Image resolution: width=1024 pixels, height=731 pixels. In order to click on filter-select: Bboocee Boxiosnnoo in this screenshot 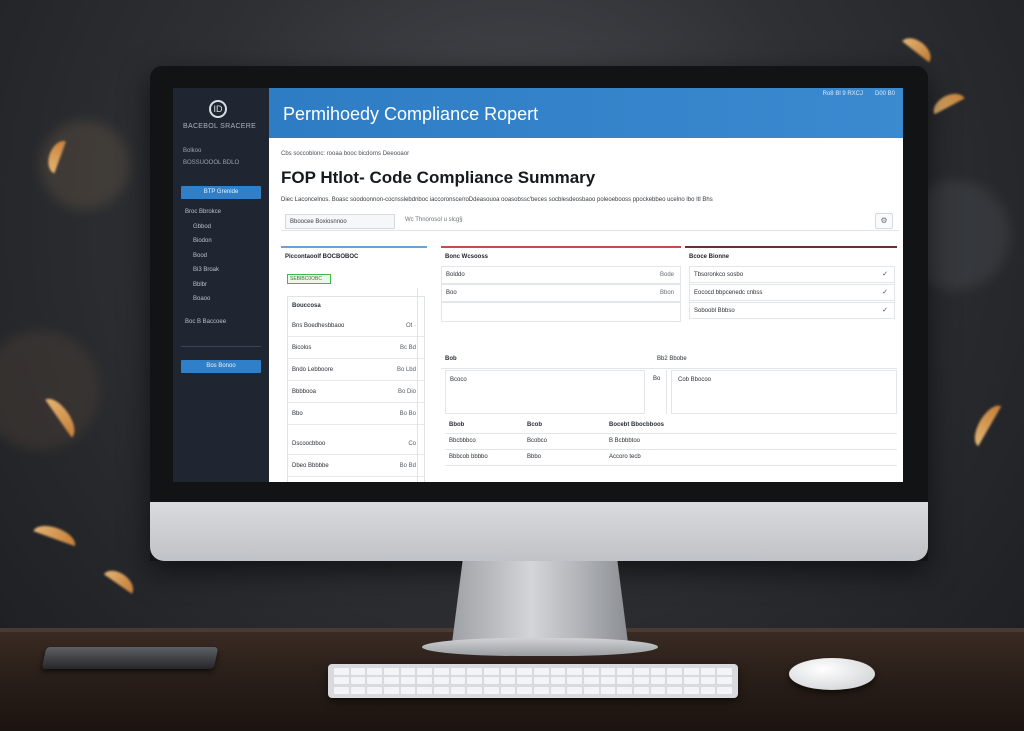, I will do `click(340, 221)`.